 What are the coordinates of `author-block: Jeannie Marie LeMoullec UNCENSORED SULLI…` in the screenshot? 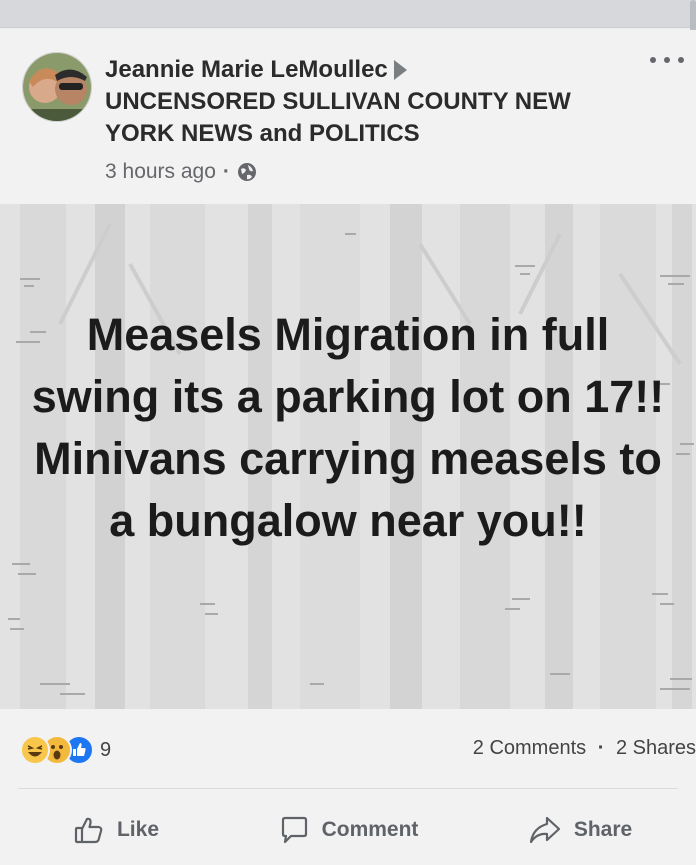 It's located at (365, 119).